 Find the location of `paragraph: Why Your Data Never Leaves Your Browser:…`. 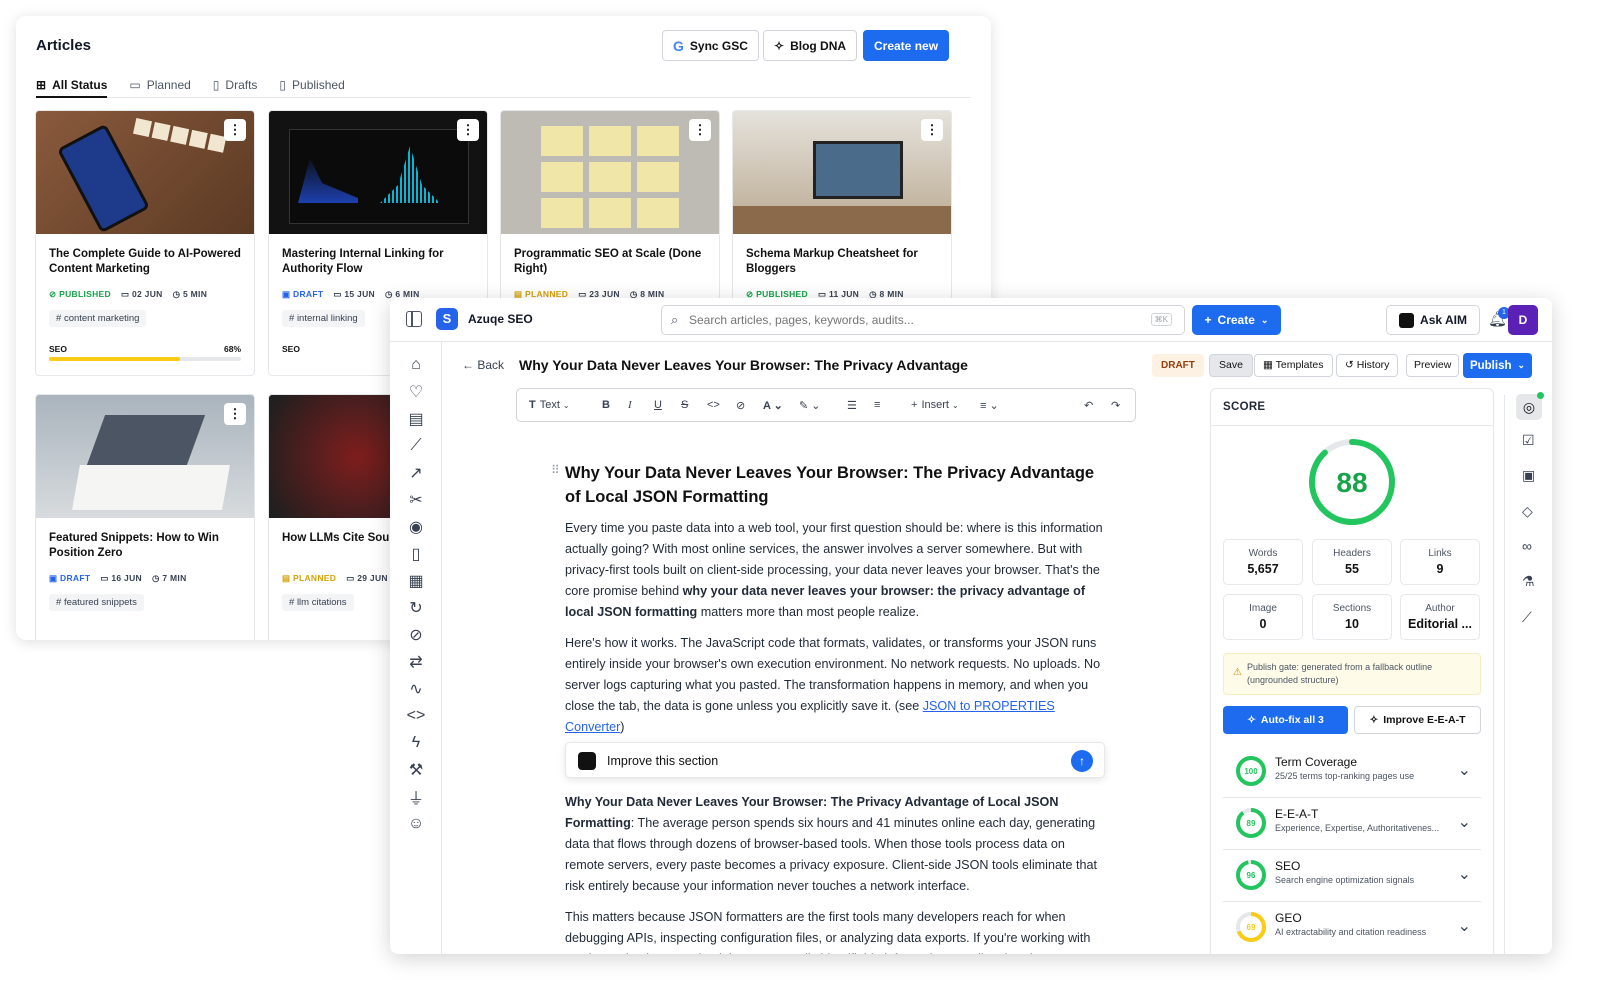

paragraph: Why Your Data Never Leaves Your Browser:… is located at coordinates (835, 844).